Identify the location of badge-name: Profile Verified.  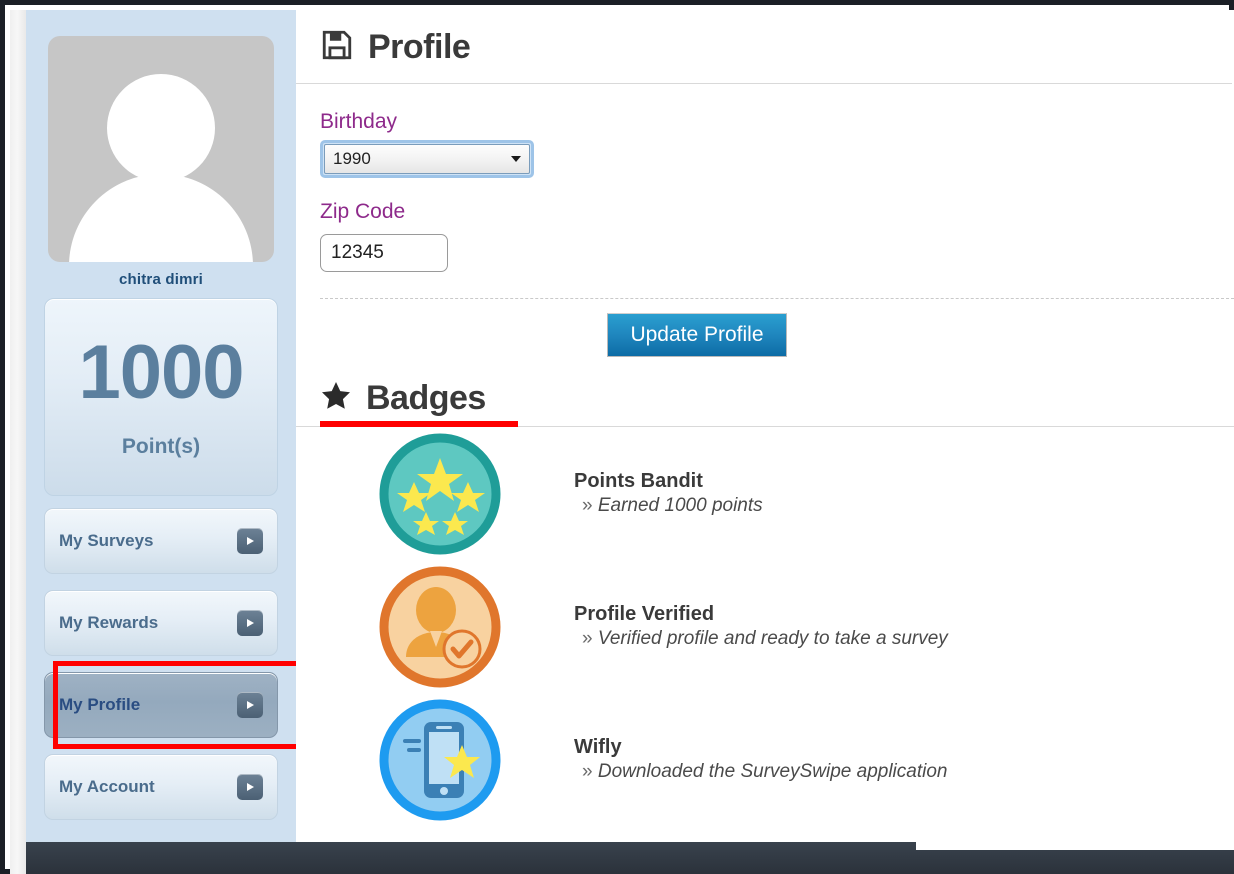
(644, 614).